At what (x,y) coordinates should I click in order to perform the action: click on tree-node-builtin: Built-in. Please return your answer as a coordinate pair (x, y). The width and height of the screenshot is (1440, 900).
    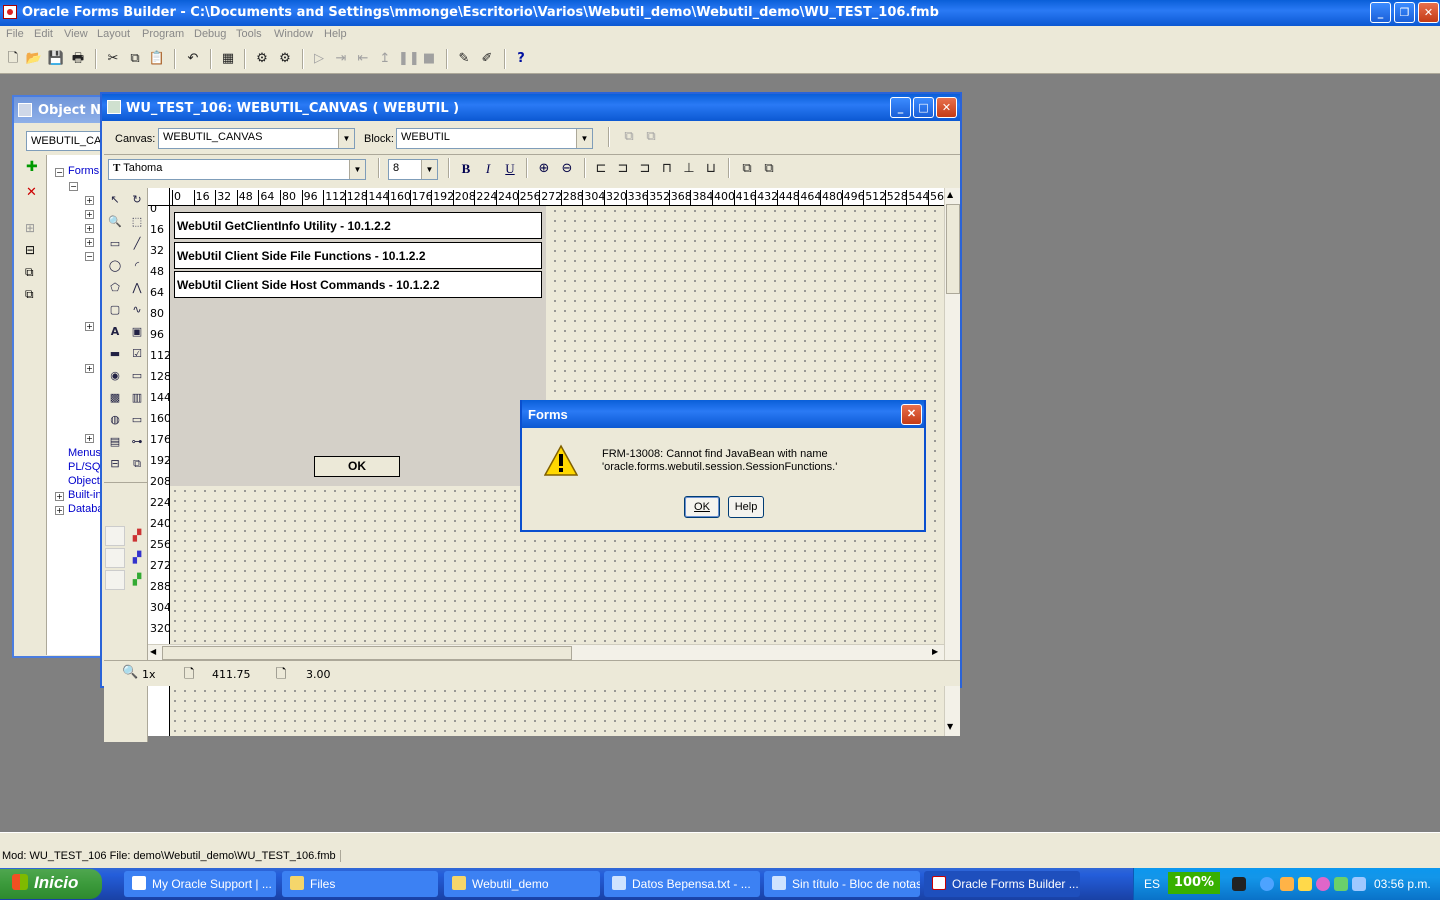
    Looking at the image, I should click on (85, 495).